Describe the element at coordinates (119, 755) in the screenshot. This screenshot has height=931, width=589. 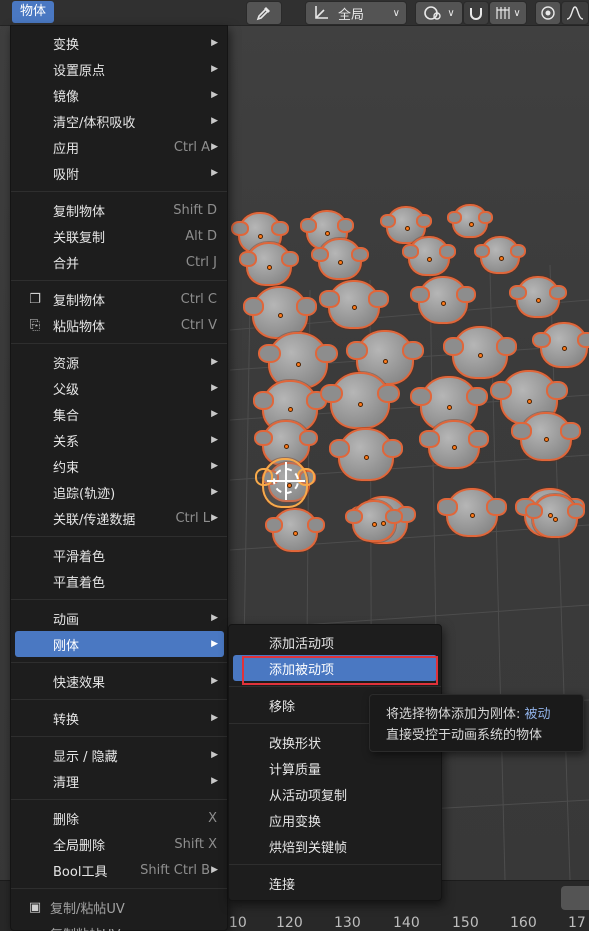
I see `menu-item: 显示 / 隐藏 ▶` at that location.